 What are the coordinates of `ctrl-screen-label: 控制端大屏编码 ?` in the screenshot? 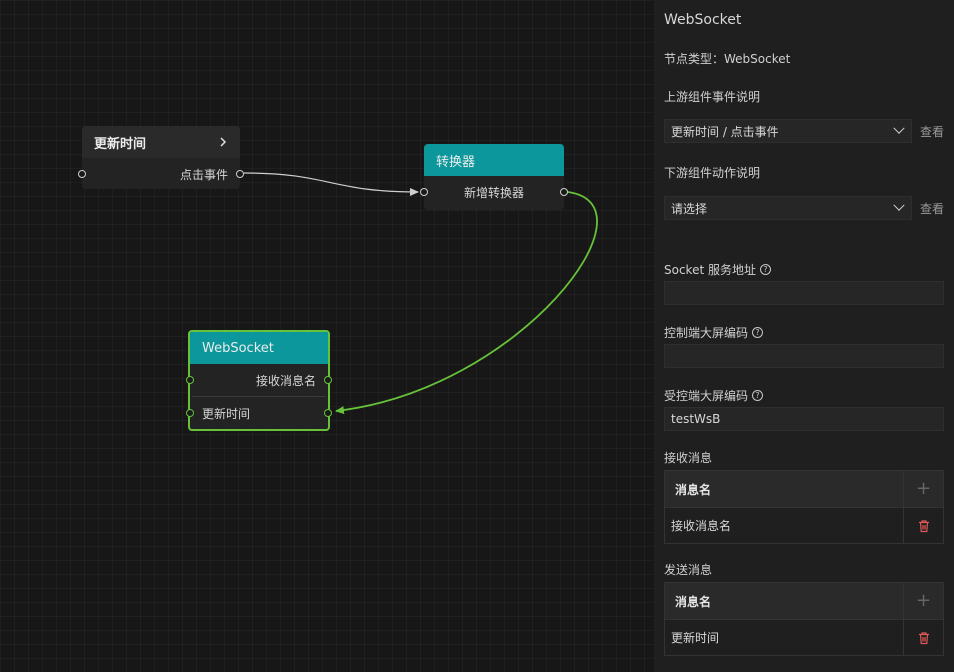 It's located at (714, 332).